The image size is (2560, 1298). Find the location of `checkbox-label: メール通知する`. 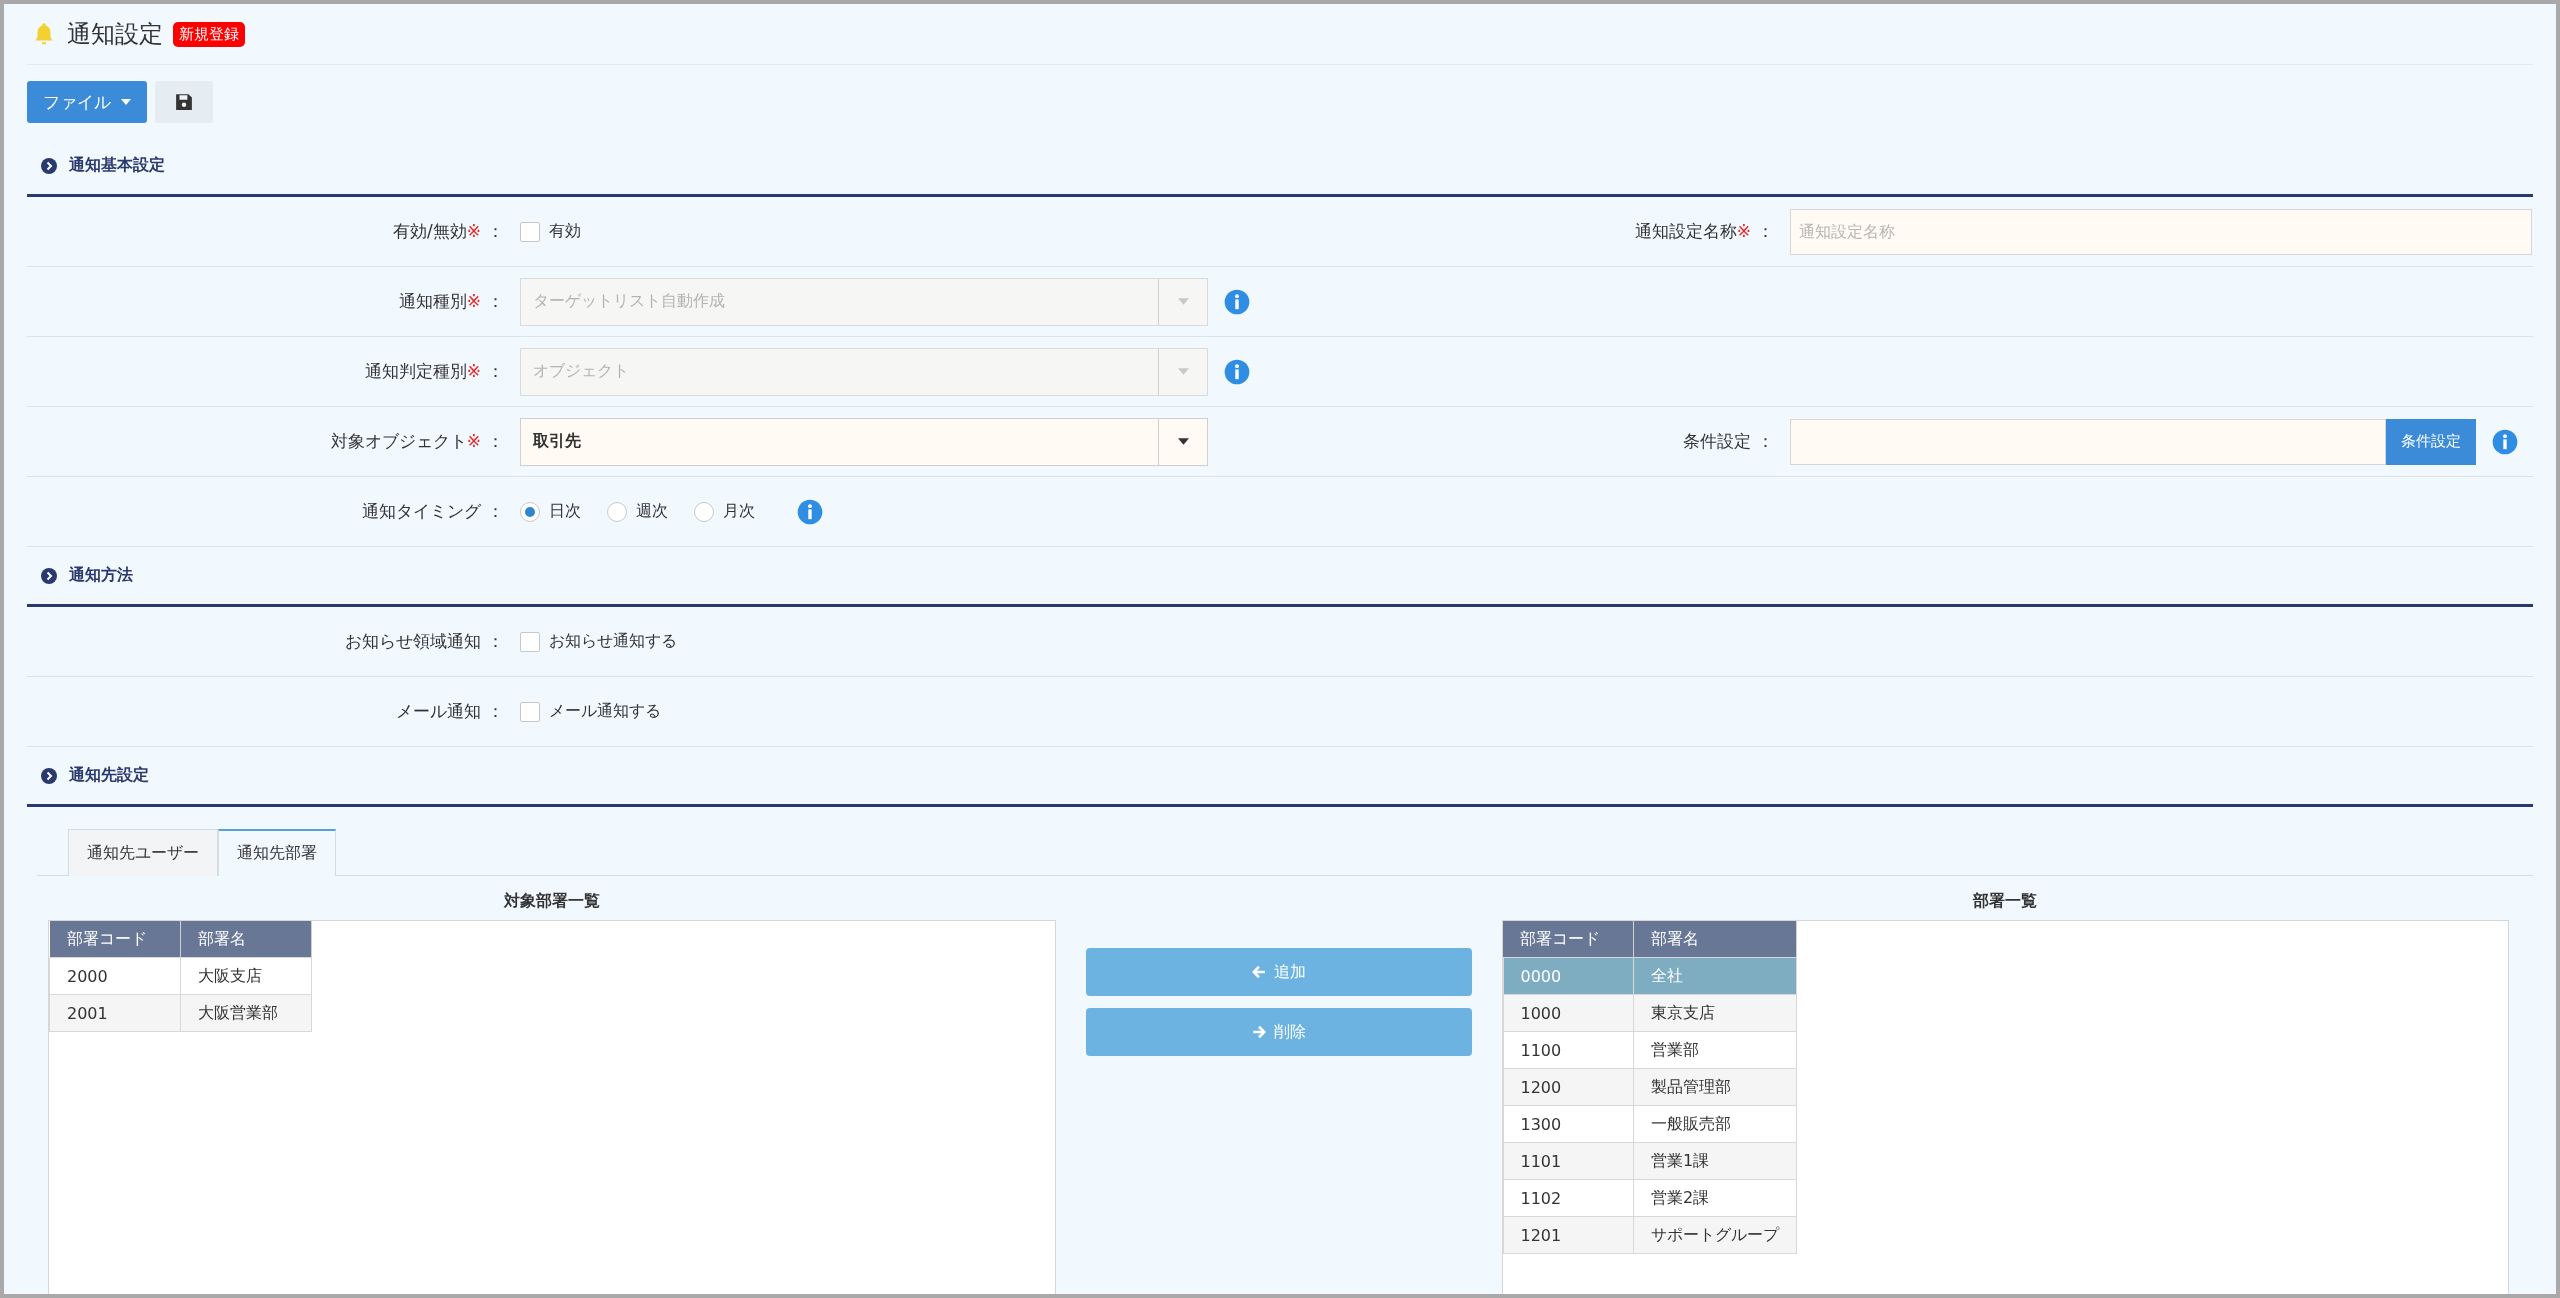

checkbox-label: メール通知する is located at coordinates (605, 711).